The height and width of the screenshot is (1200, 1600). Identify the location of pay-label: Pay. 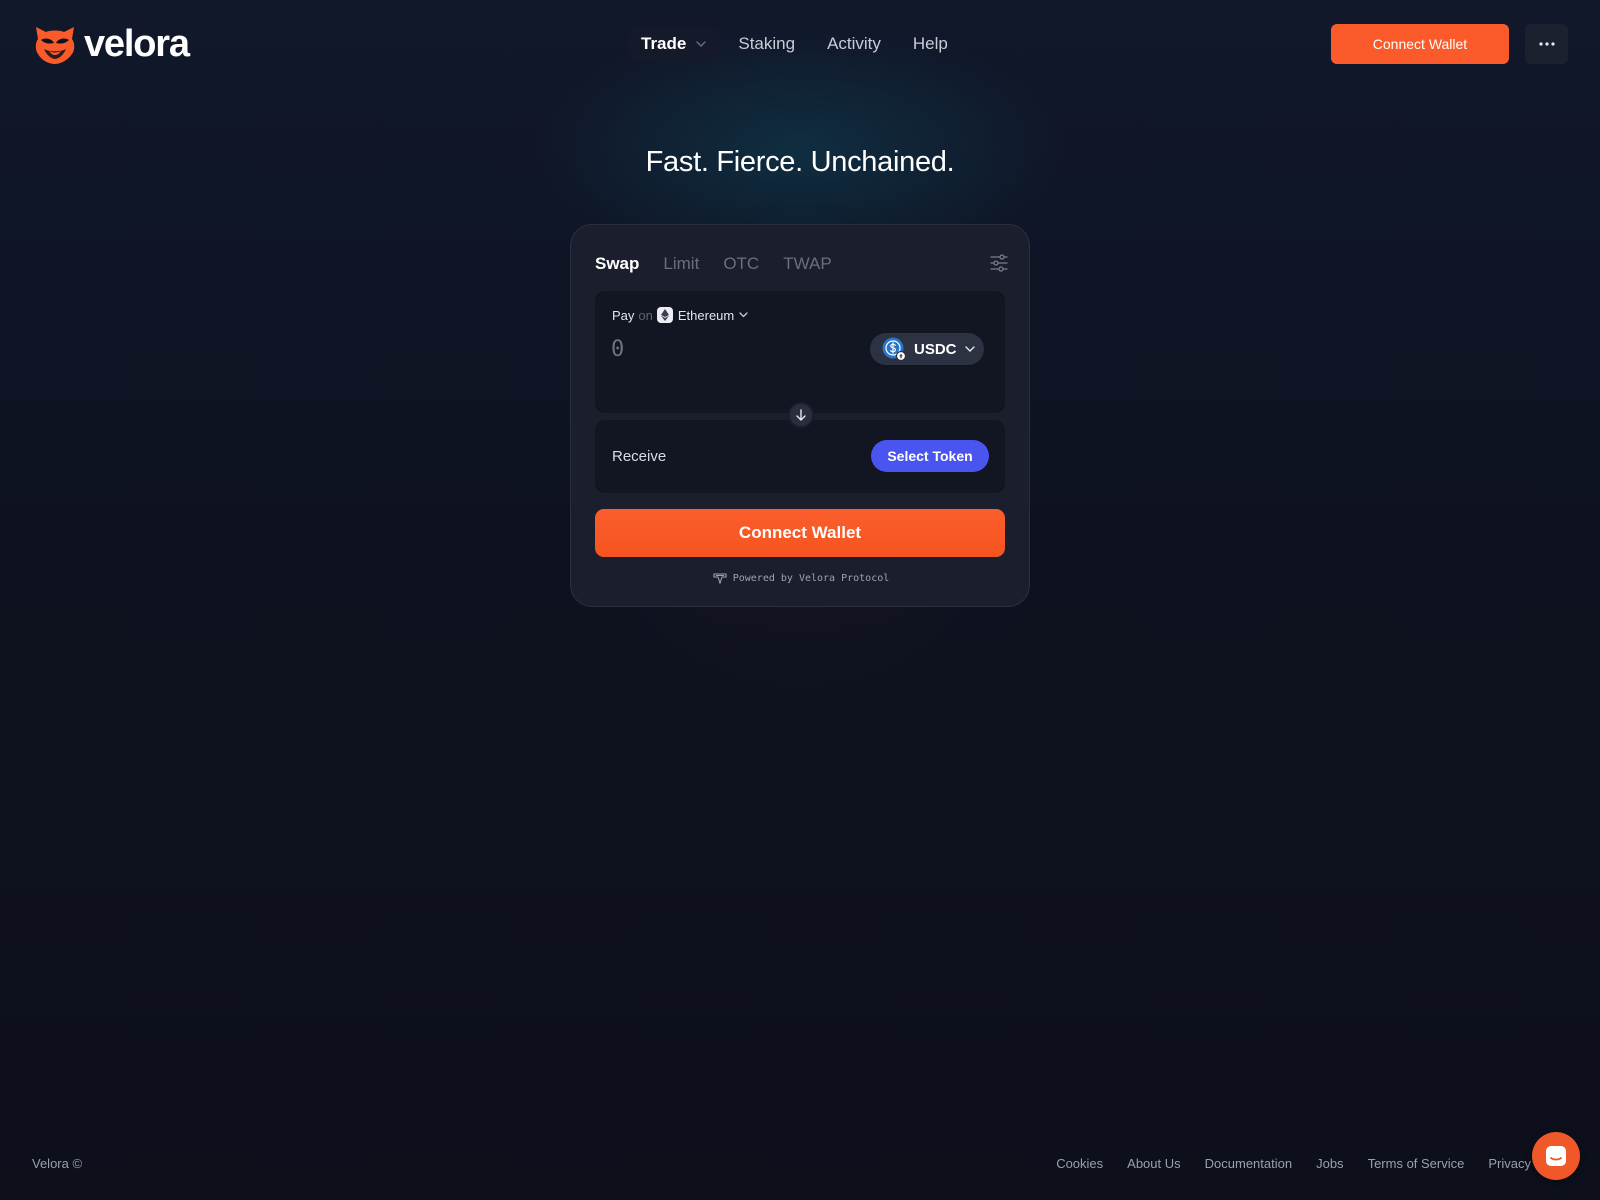
(623, 315).